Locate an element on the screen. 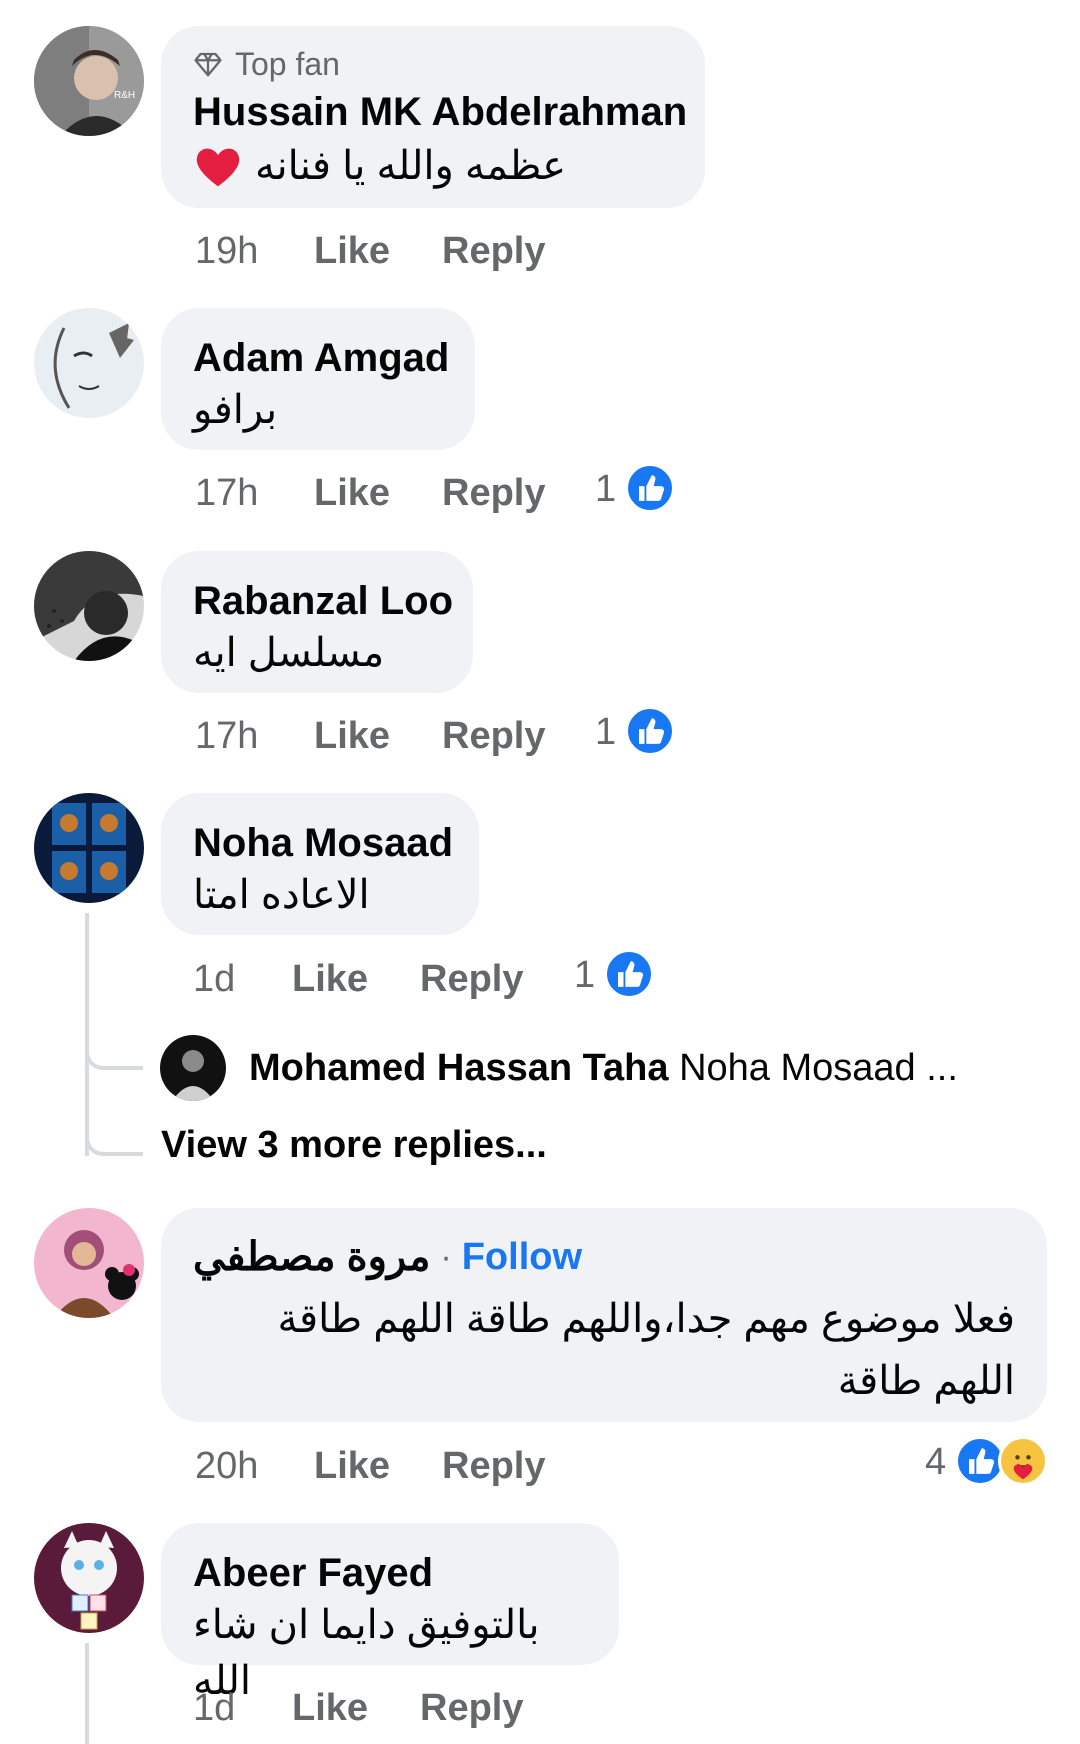 The width and height of the screenshot is (1080, 1744). comment-time: 20h is located at coordinates (226, 1466).